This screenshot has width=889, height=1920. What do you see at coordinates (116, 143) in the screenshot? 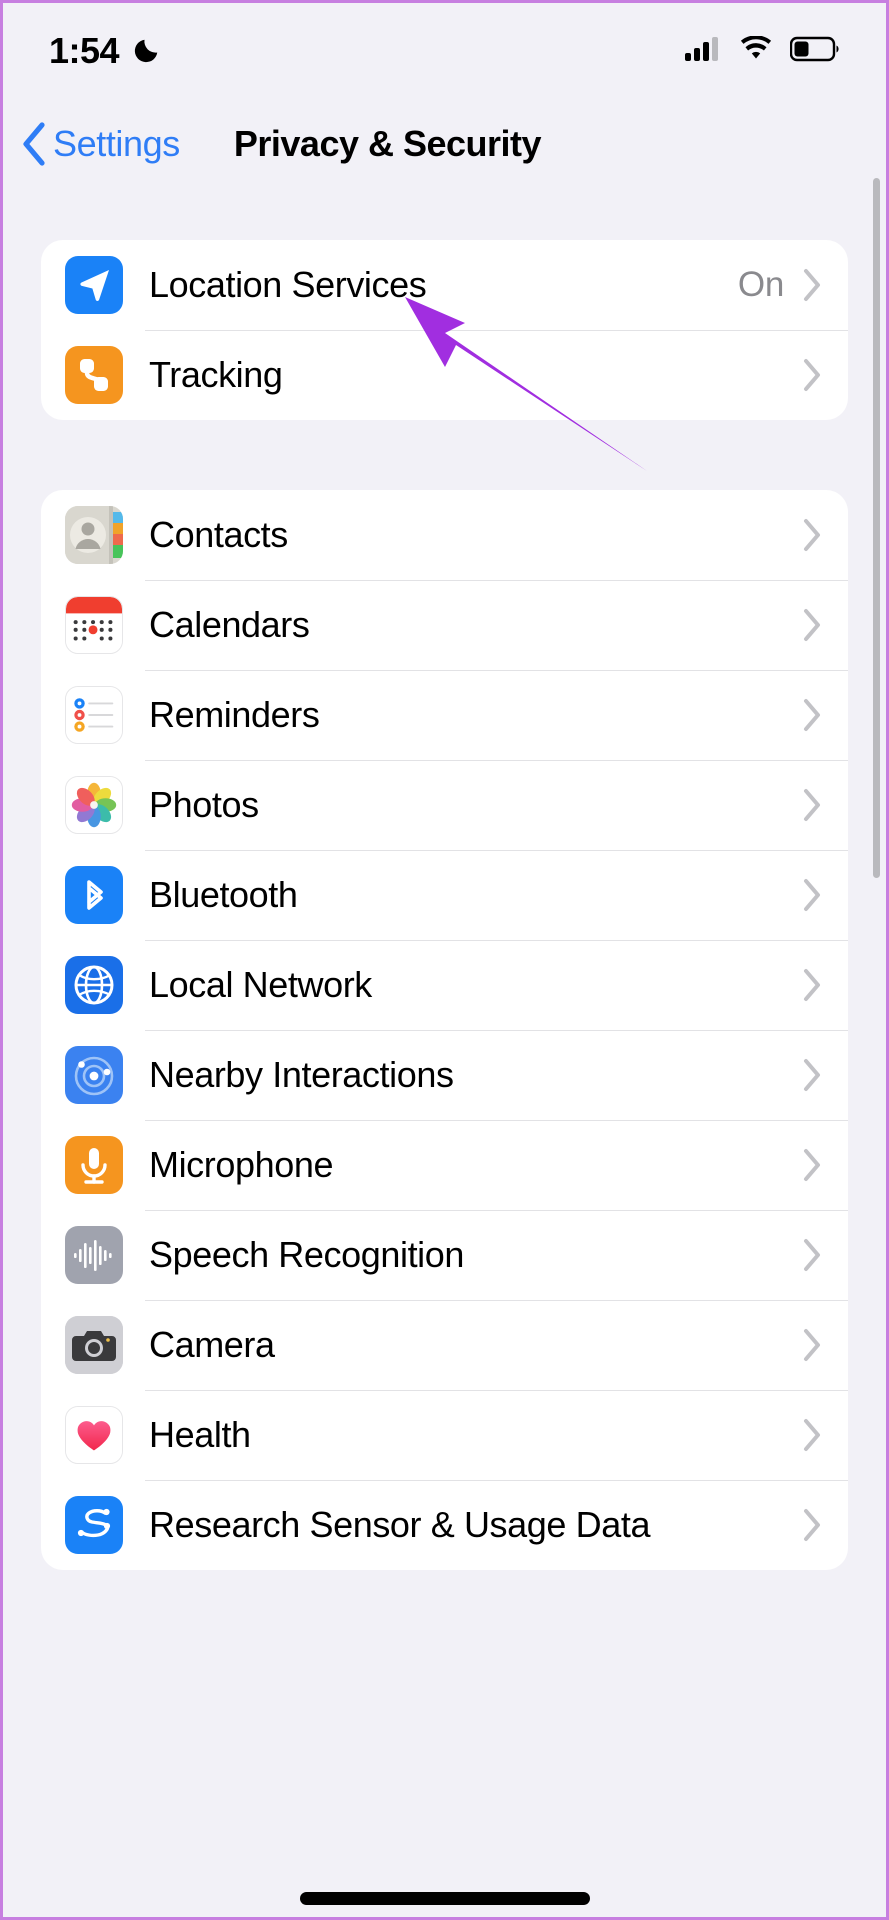
I see `back-button-label: Settings` at bounding box center [116, 143].